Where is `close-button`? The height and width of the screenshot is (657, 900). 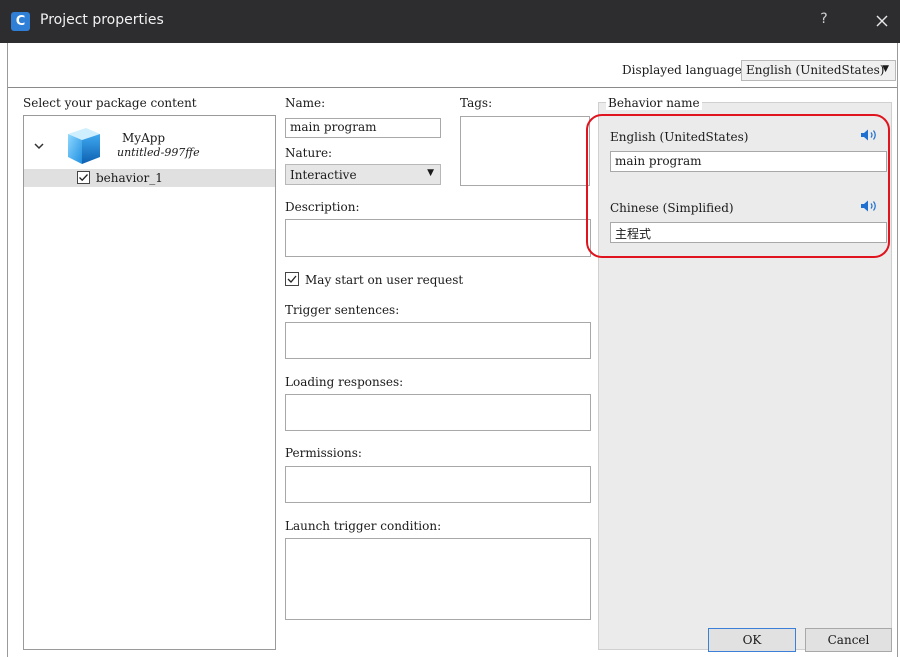
close-button is located at coordinates (882, 21).